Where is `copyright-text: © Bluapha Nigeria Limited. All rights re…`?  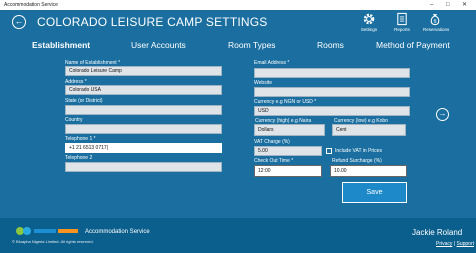
copyright-text: © Bluapha Nigeria Limited. All rights re… is located at coordinates (53, 241).